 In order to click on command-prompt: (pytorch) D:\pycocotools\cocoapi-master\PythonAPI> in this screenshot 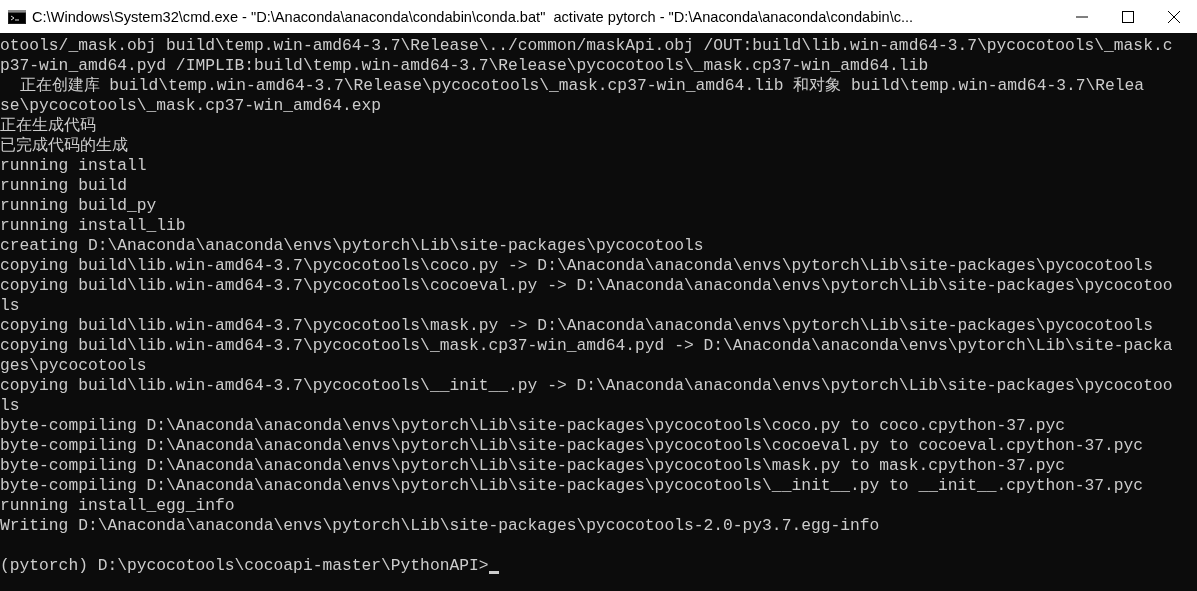, I will do `click(244, 566)`.